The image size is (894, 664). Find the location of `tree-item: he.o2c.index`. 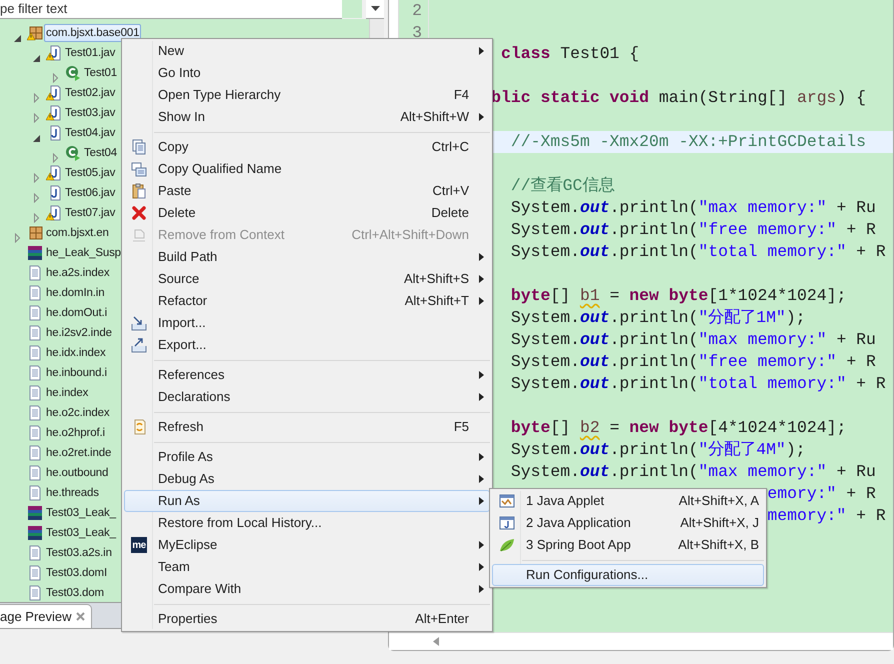

tree-item: he.o2c.index is located at coordinates (78, 413).